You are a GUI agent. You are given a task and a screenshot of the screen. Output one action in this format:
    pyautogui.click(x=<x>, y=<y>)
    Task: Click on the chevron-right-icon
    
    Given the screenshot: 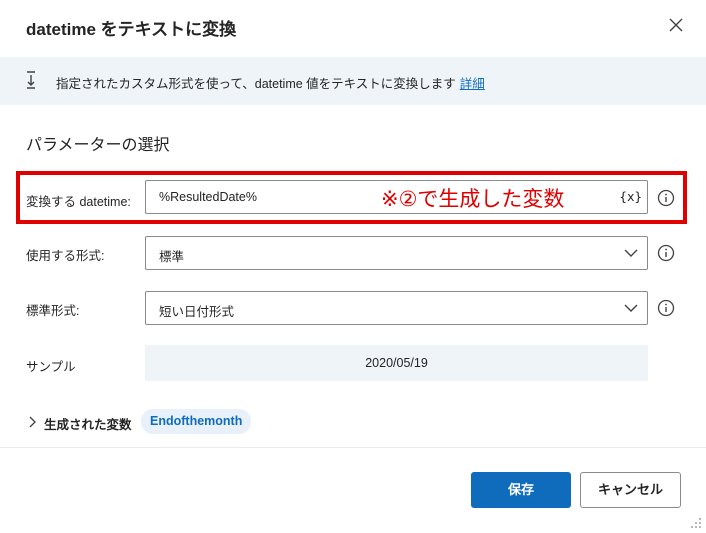 What is the action you would take?
    pyautogui.click(x=32, y=422)
    